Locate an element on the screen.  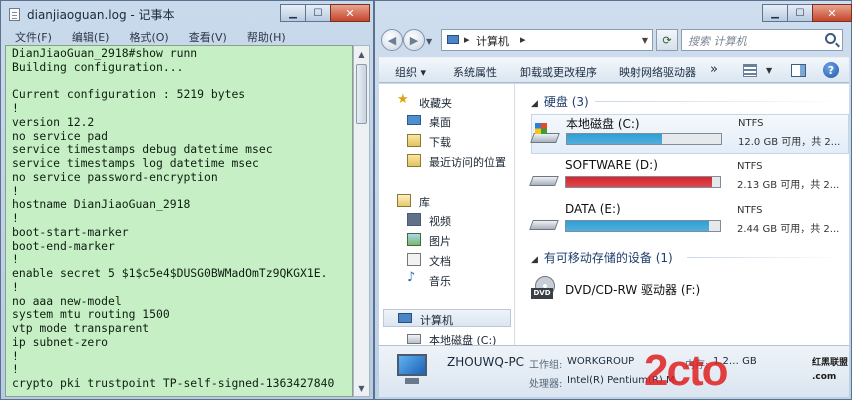
watermark-text: 2cto is located at coordinates (686, 370).